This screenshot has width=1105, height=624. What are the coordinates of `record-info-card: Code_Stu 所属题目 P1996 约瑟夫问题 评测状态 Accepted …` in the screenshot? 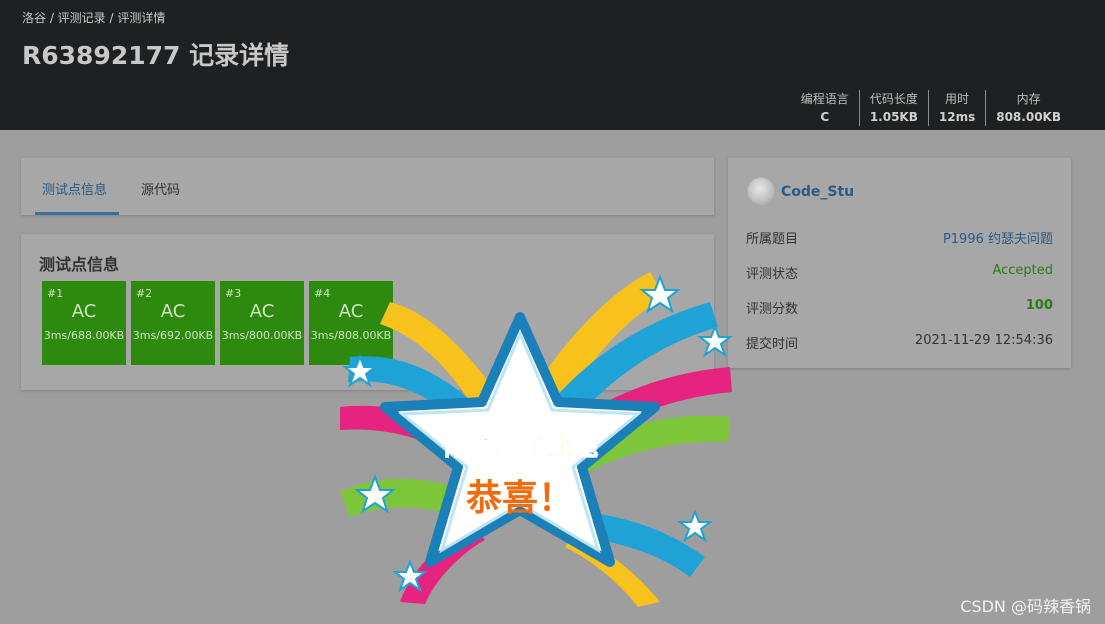 It's located at (899, 263).